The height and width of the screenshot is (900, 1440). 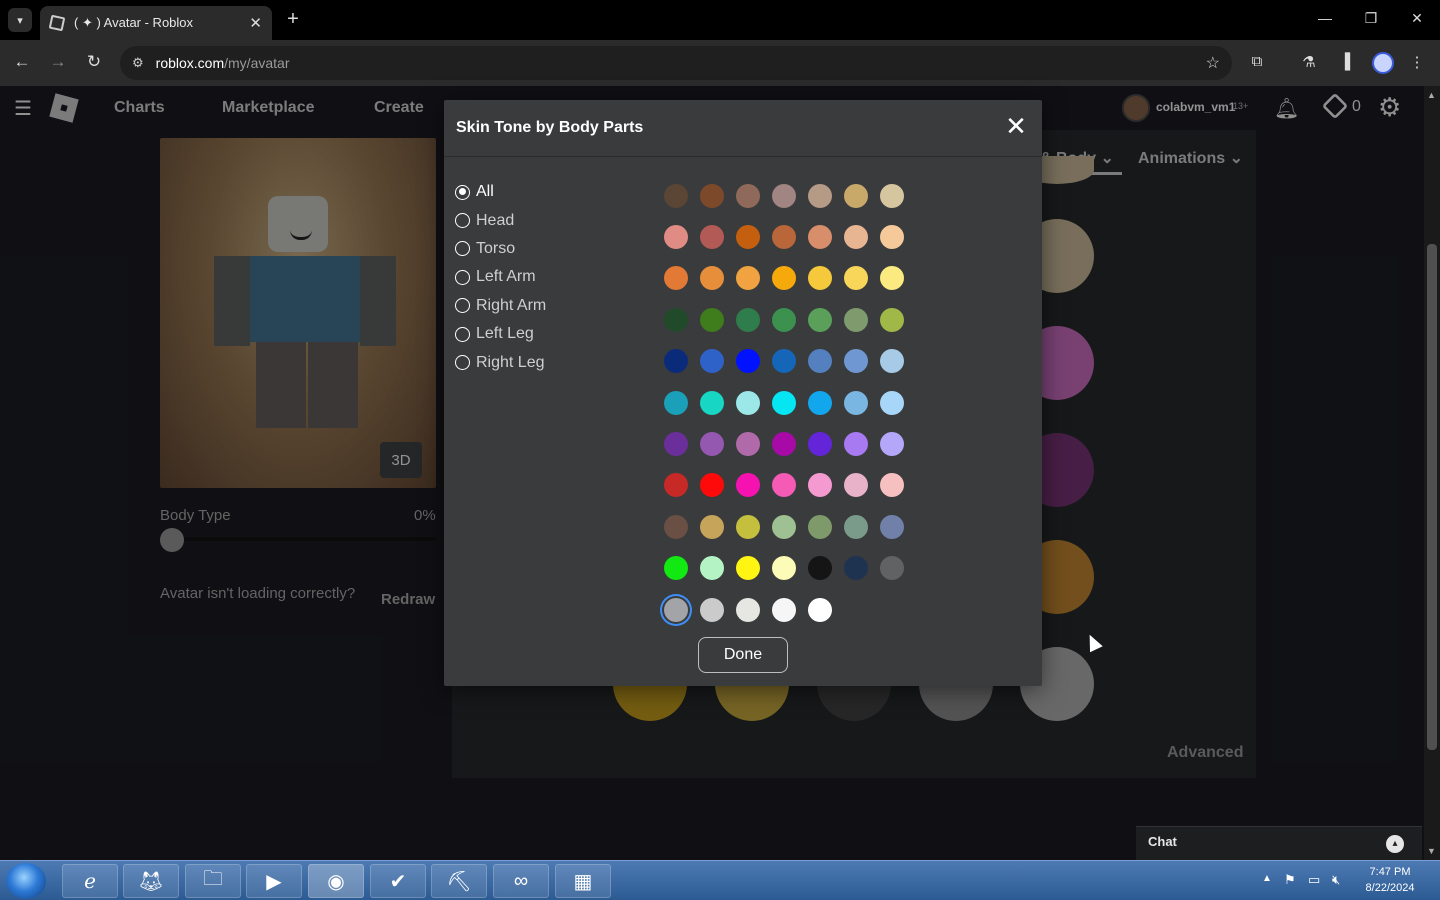 What do you see at coordinates (521, 881) in the screenshot?
I see `visual-studio-icon: ∞` at bounding box center [521, 881].